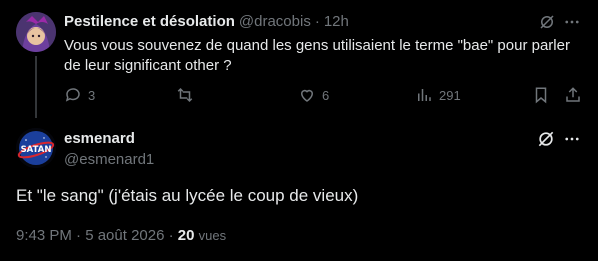  What do you see at coordinates (212, 235) in the screenshot?
I see `views-label: vues` at bounding box center [212, 235].